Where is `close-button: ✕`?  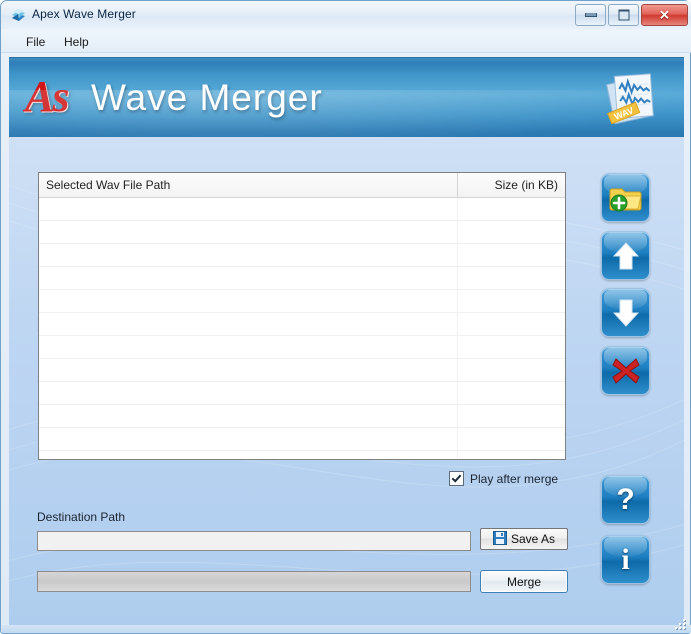
close-button: ✕ is located at coordinates (664, 15).